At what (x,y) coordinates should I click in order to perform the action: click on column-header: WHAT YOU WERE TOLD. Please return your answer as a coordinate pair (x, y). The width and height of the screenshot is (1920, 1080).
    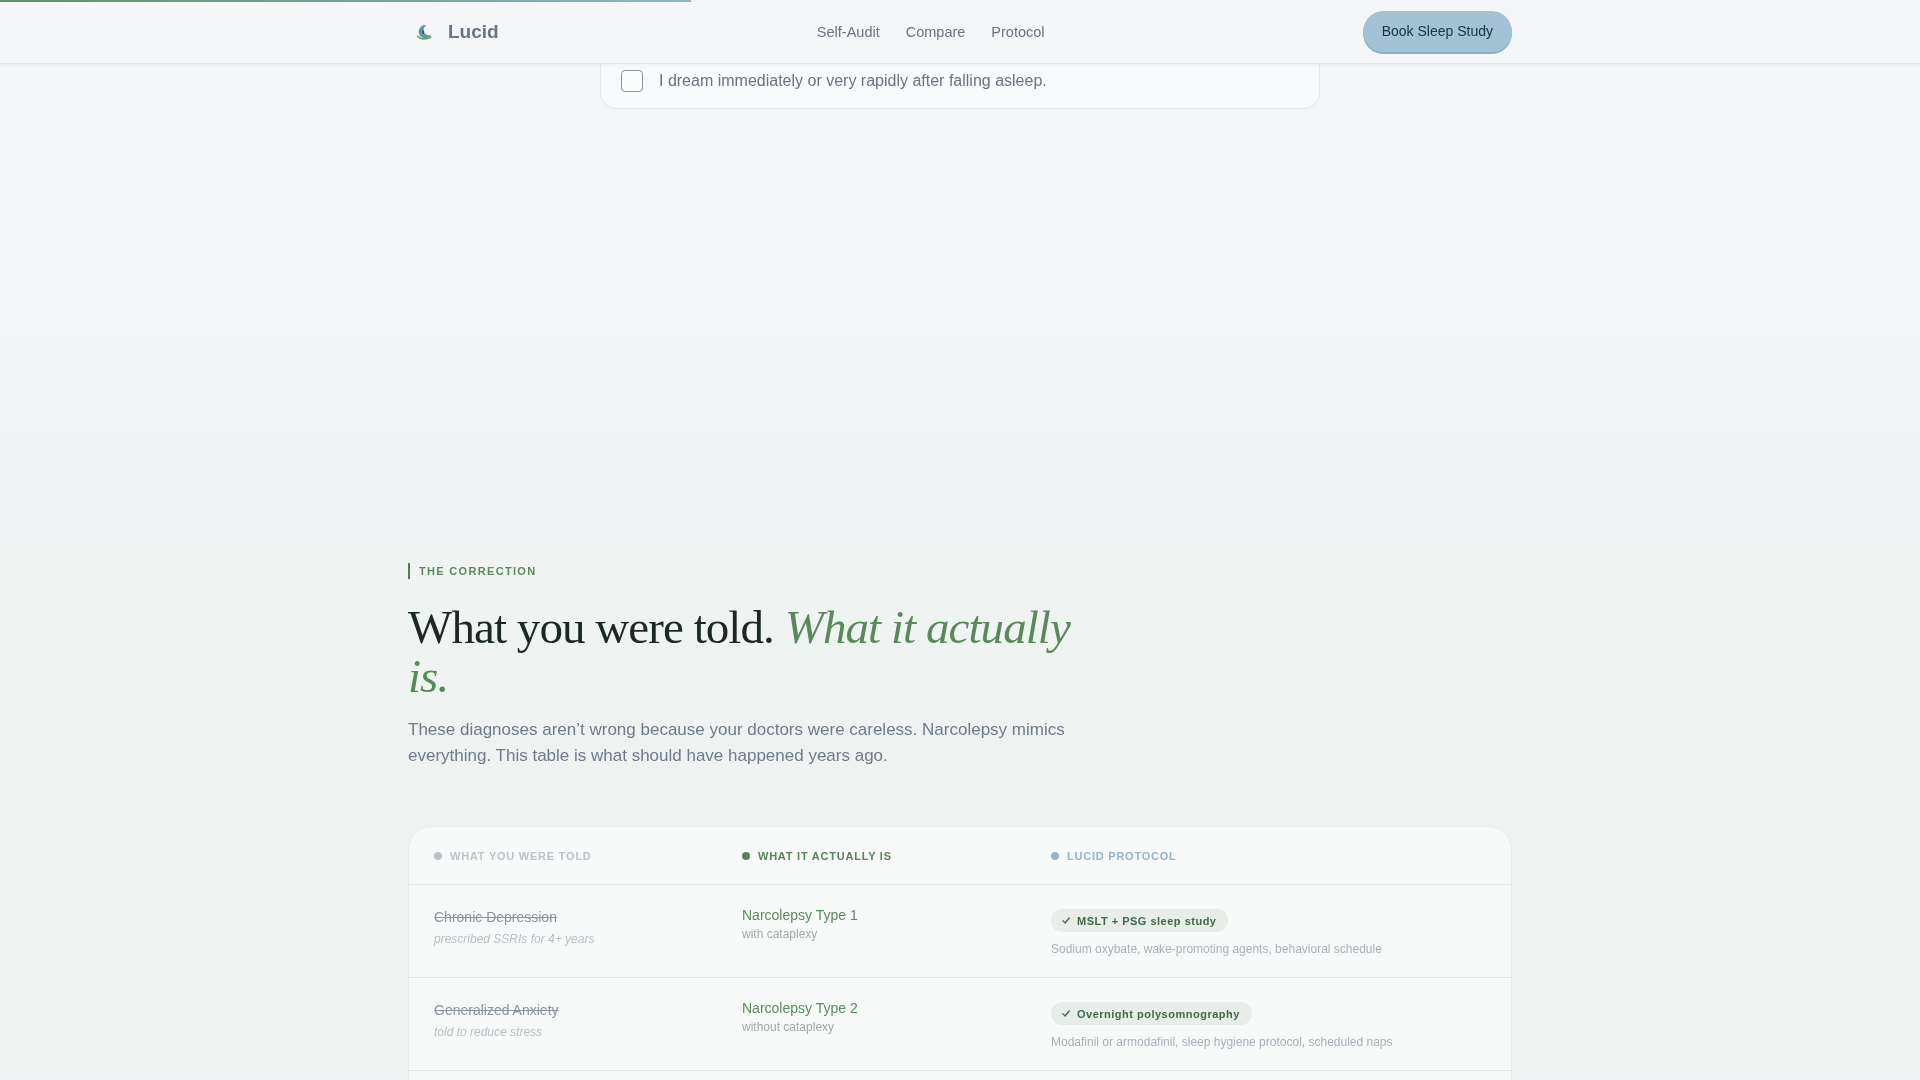
    Looking at the image, I should click on (521, 855).